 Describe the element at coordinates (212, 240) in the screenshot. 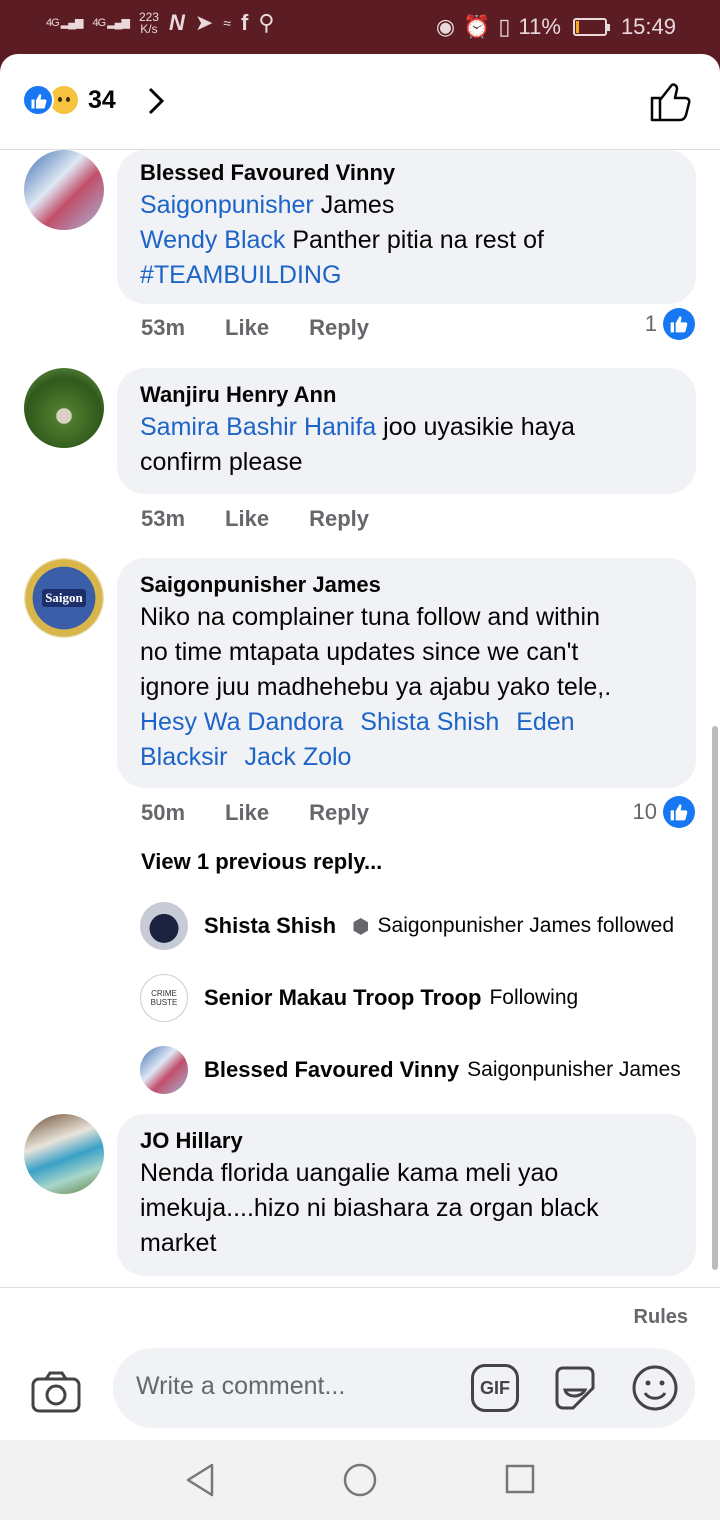

I see `mention-link: Wendy Black` at that location.